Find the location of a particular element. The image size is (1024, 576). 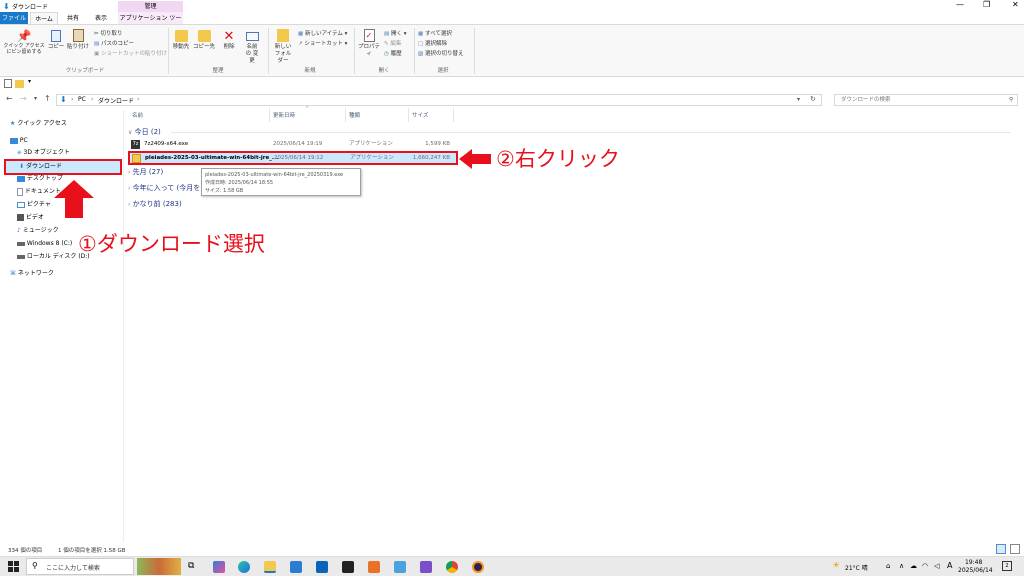

chevron-up-icon: ∧ is located at coordinates (901, 566).